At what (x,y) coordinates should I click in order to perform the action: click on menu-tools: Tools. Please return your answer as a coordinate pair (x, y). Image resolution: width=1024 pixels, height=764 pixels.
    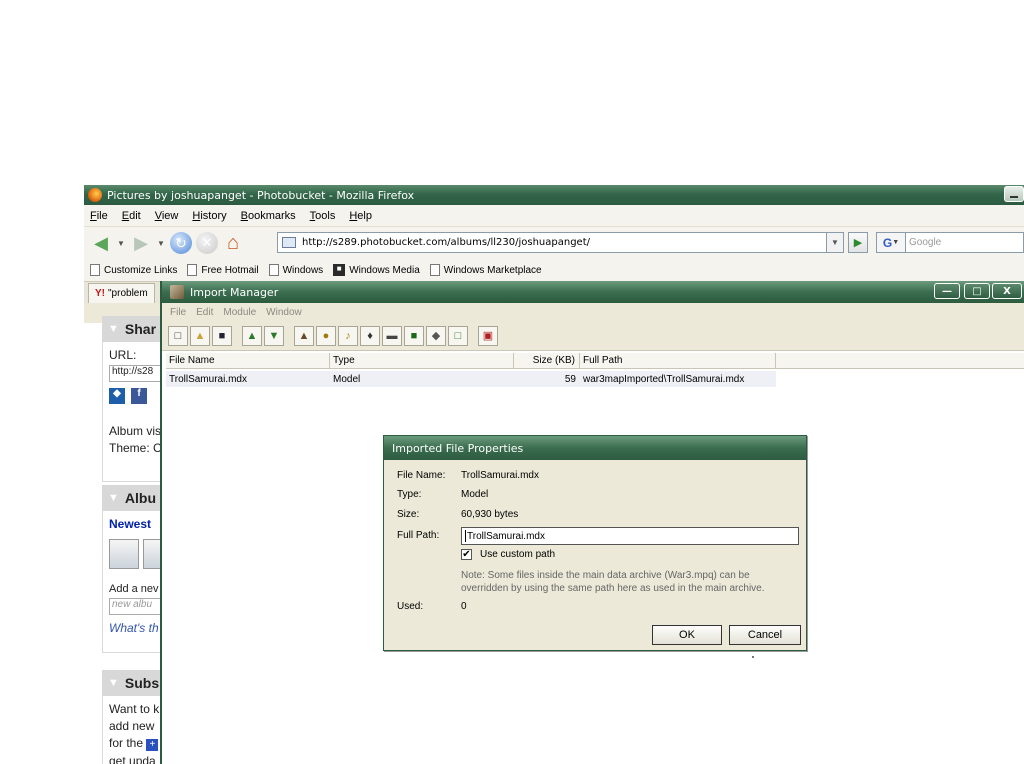
    Looking at the image, I should click on (323, 216).